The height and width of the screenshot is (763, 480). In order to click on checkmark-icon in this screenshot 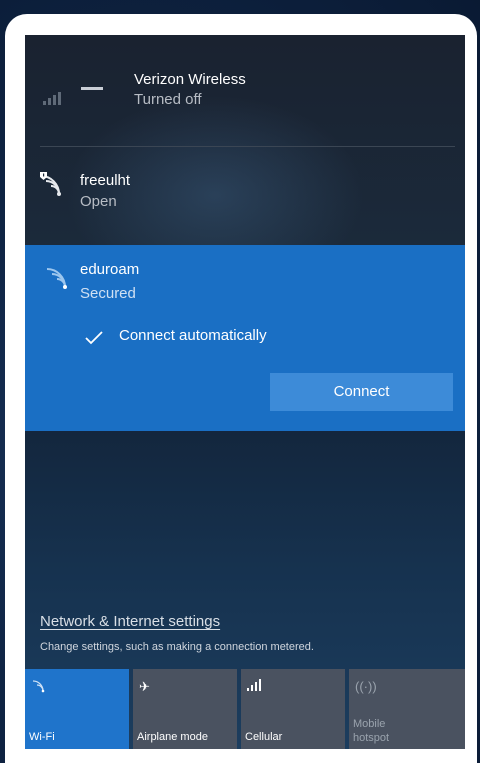, I will do `click(94, 338)`.